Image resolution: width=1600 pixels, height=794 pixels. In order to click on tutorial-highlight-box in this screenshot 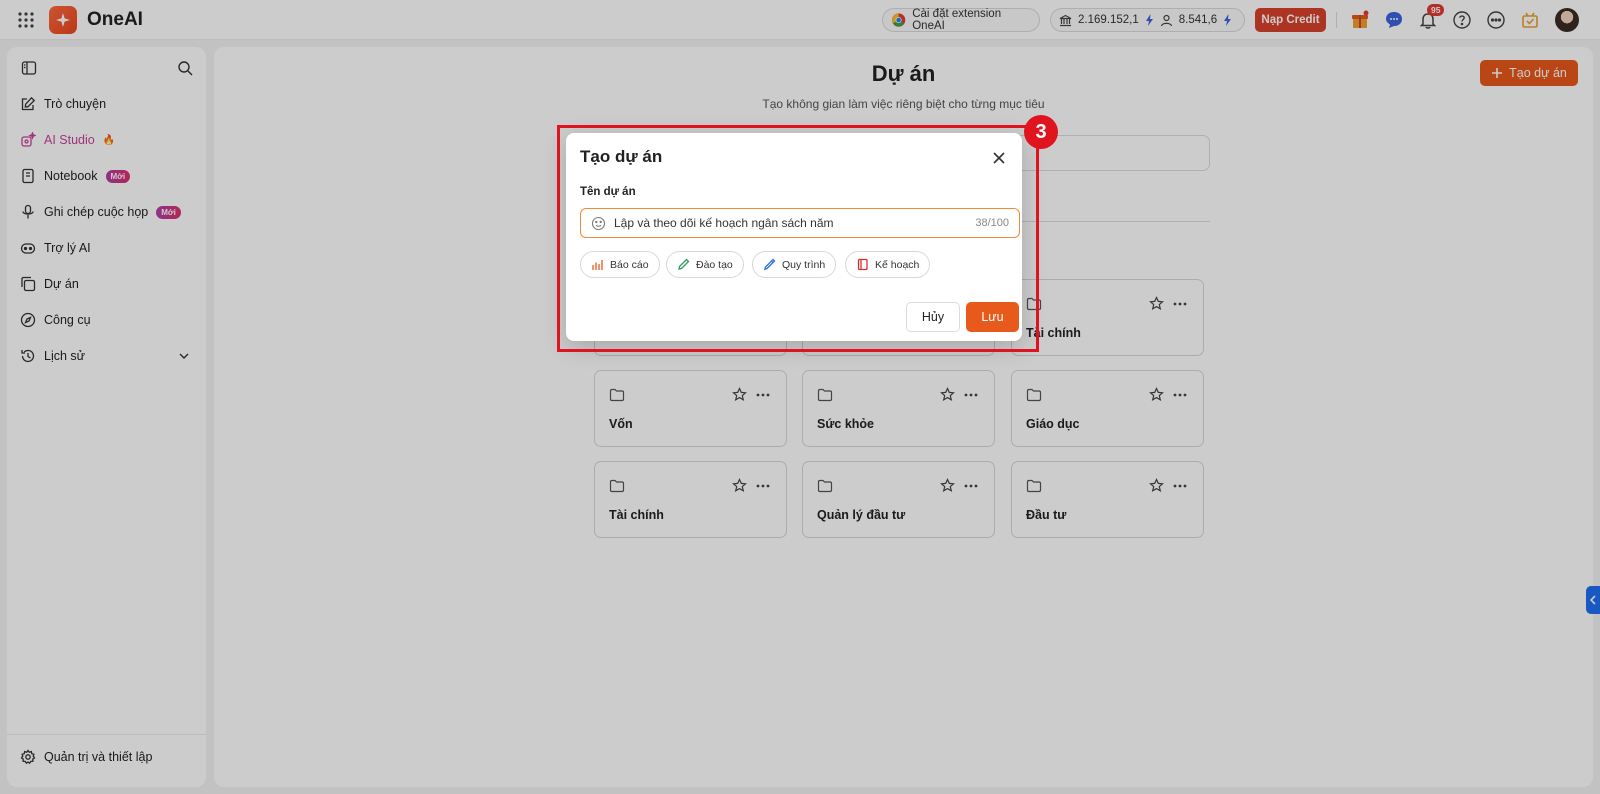, I will do `click(798, 238)`.